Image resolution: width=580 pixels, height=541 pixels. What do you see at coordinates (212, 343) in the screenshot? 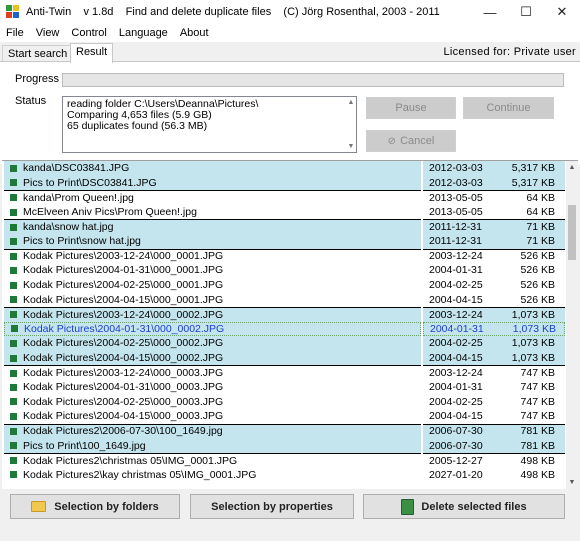
I see `file-row: Kodak Pictures\2004-02-25\000_0002.JPG` at bounding box center [212, 343].